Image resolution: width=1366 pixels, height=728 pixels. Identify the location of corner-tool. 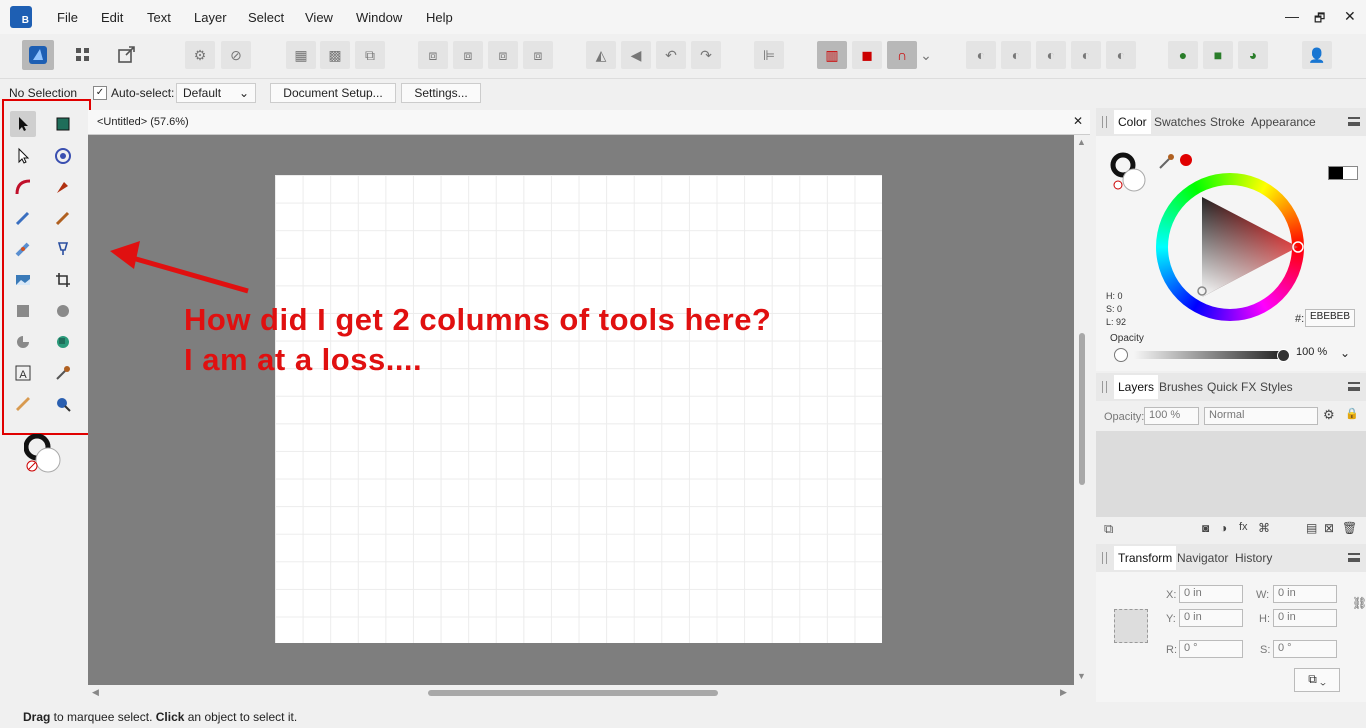
(23, 187).